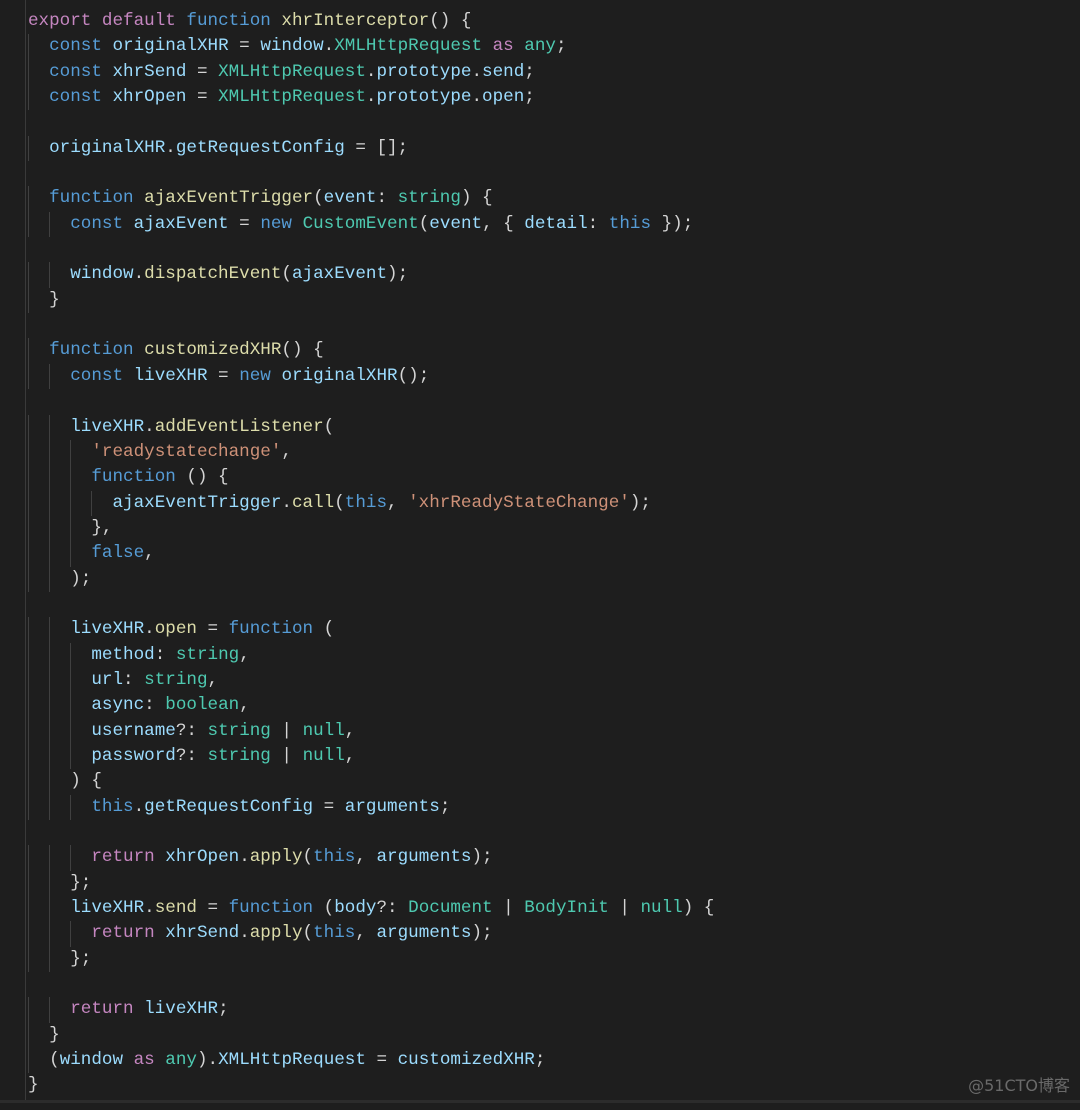 This screenshot has width=1080, height=1110. What do you see at coordinates (213, 274) in the screenshot?
I see `code-token: dispatchEvent` at bounding box center [213, 274].